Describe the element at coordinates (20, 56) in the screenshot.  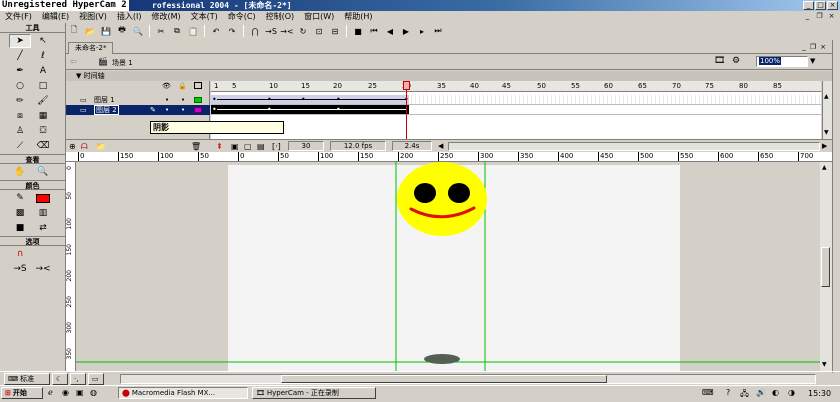
I see `line-tool-icon: ╱` at that location.